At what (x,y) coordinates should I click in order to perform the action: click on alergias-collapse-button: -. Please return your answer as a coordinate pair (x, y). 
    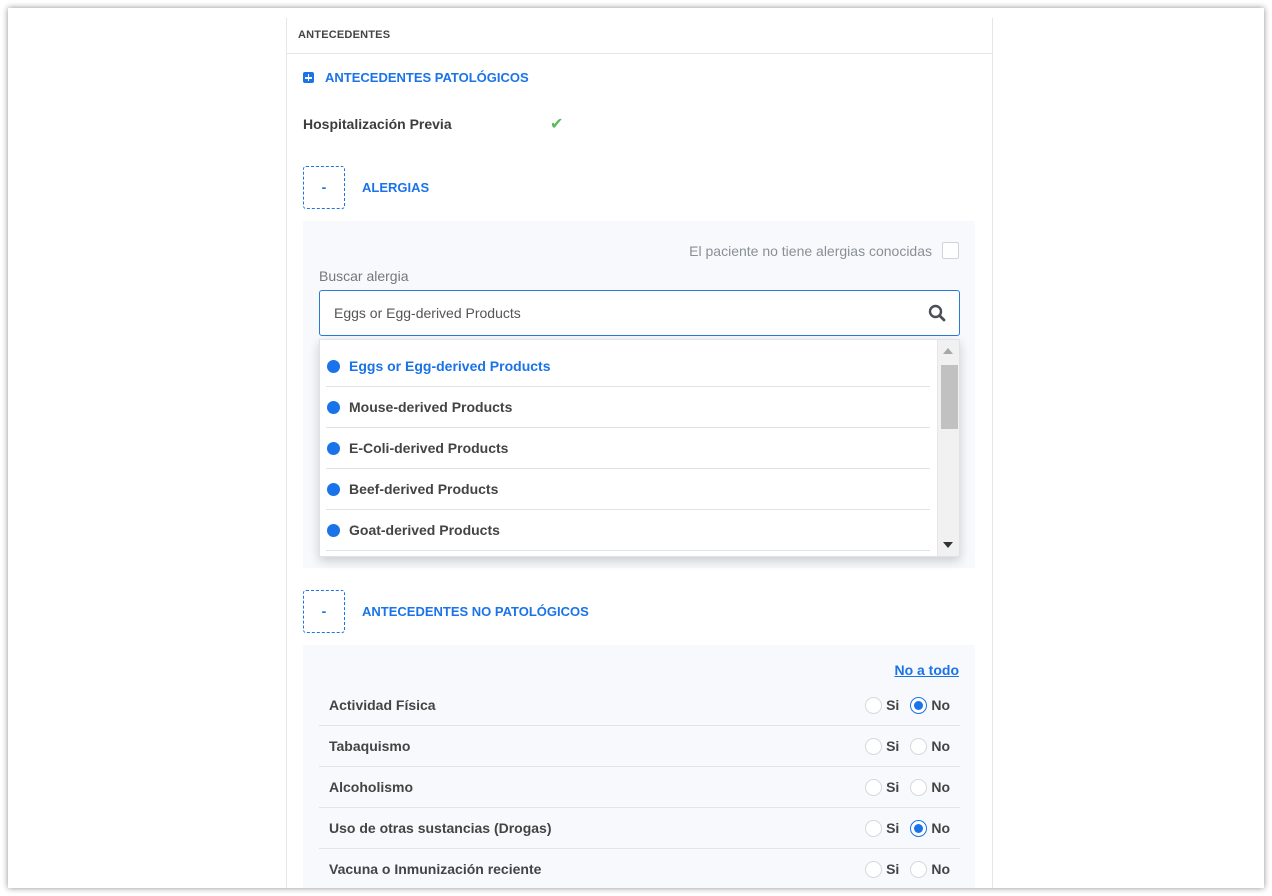
    Looking at the image, I should click on (324, 187).